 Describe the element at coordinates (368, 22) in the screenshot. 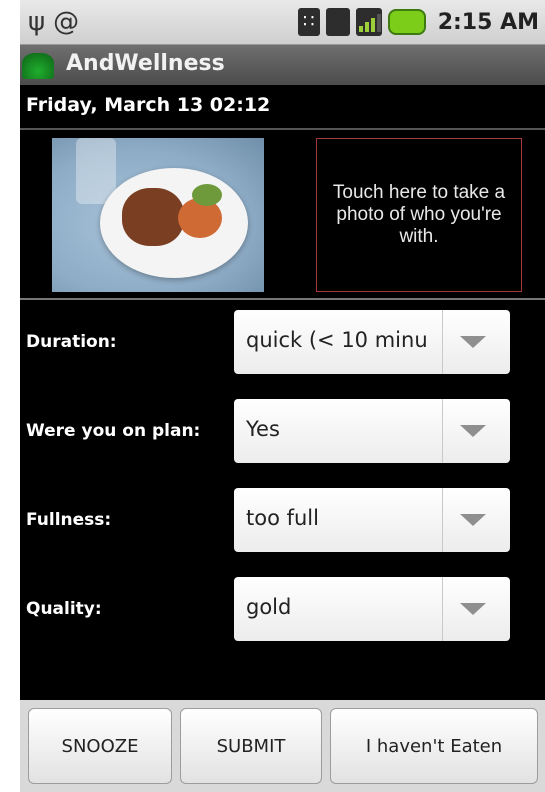

I see `signal-icon` at that location.